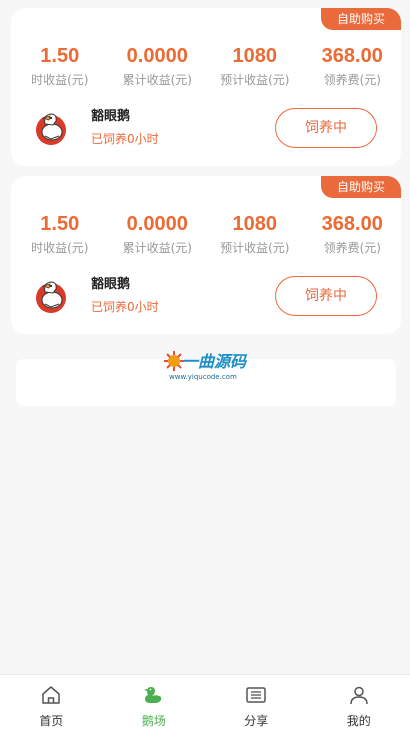 The height and width of the screenshot is (733, 410). Describe the element at coordinates (51, 695) in the screenshot. I see `home-icon` at that location.